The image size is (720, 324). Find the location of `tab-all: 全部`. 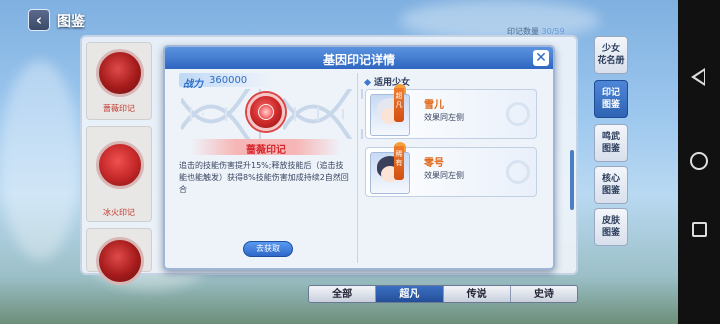

tab-all: 全部 is located at coordinates (343, 294).